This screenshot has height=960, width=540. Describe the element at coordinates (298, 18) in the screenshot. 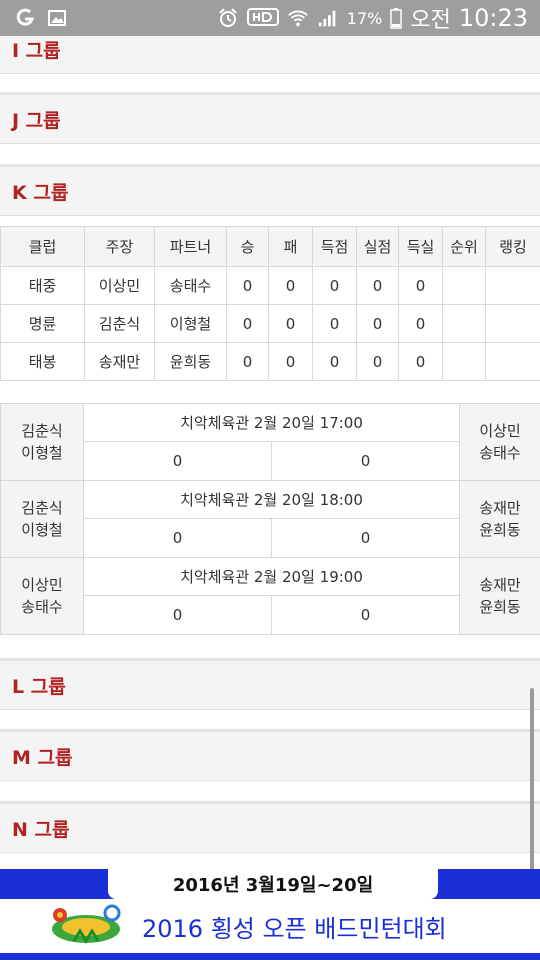

I see `wifi-icon` at that location.